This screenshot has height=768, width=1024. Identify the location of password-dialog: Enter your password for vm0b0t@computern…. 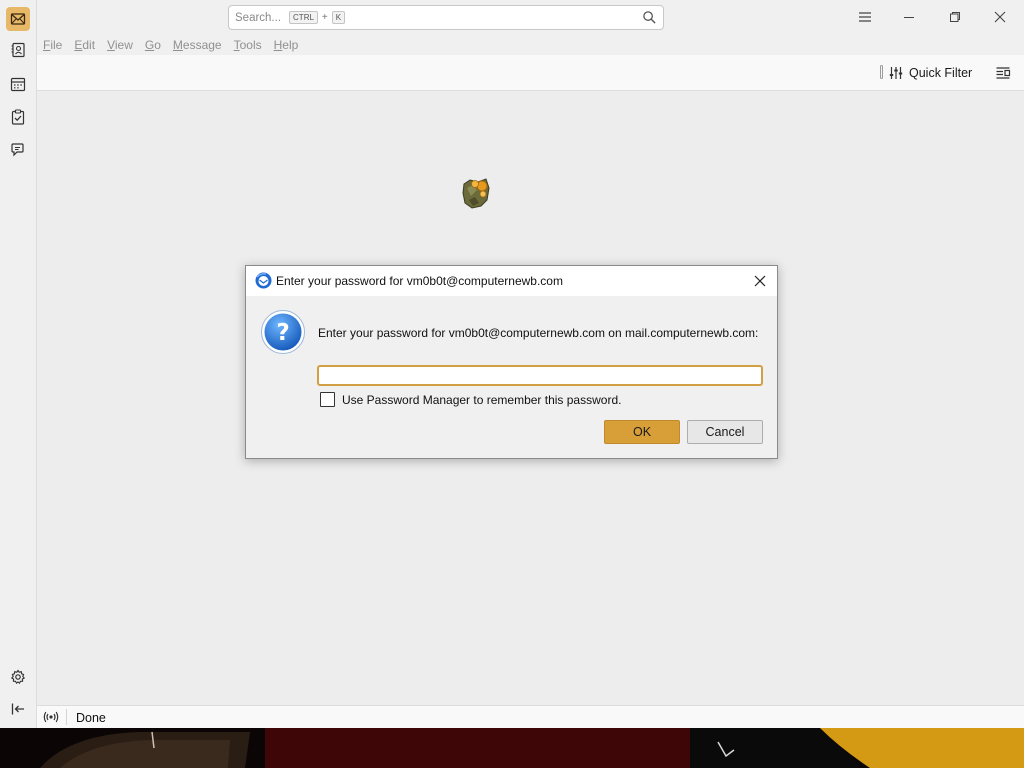
(511, 362).